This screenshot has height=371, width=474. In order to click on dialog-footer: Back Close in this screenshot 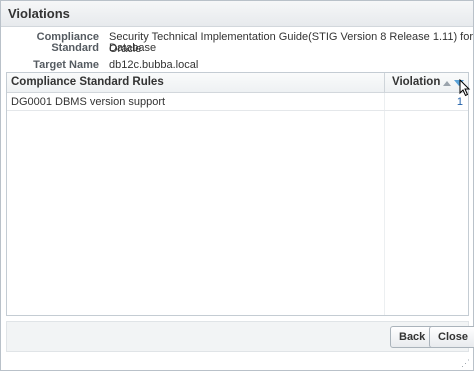, I will do `click(240, 336)`.